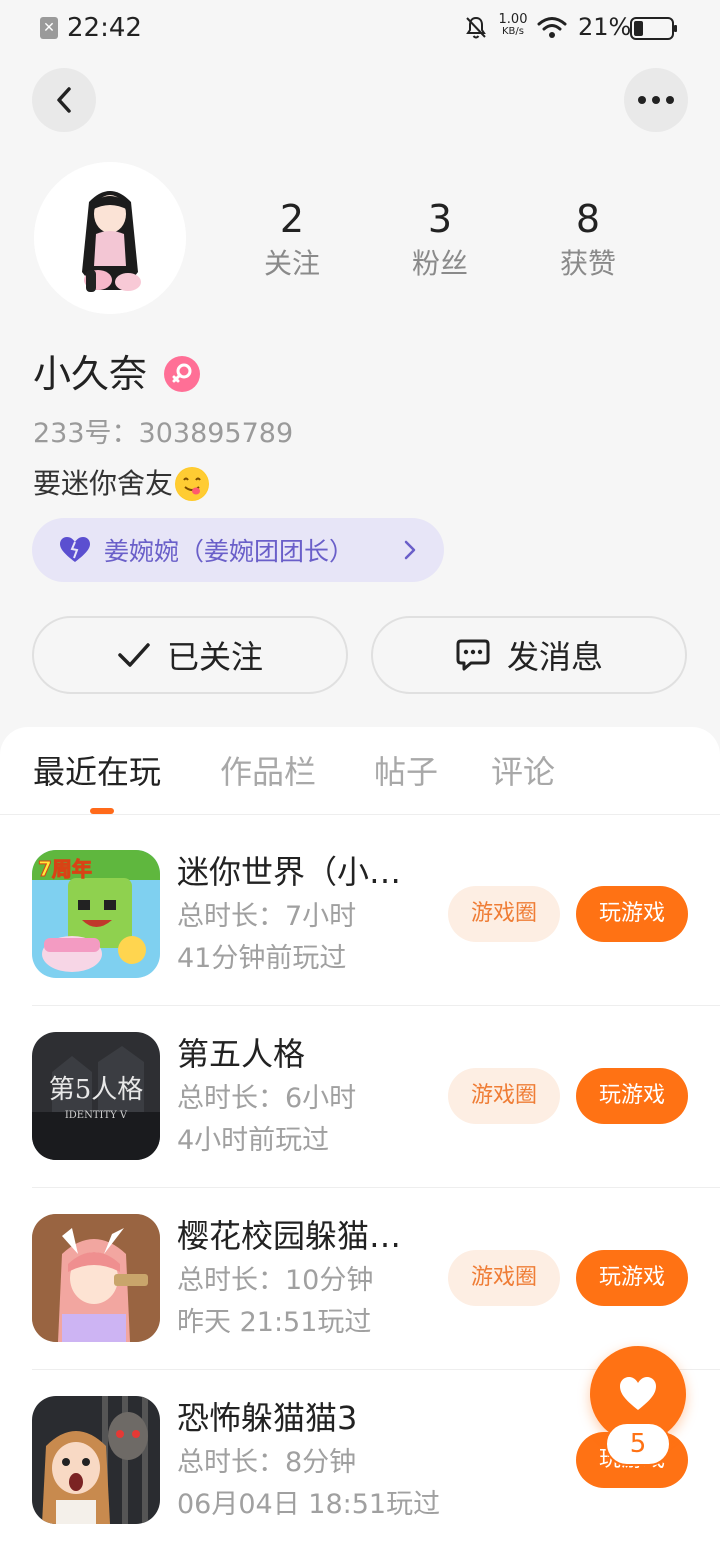 The image size is (720, 1544). I want to click on game-icon-text: 第5人格, so click(96, 1090).